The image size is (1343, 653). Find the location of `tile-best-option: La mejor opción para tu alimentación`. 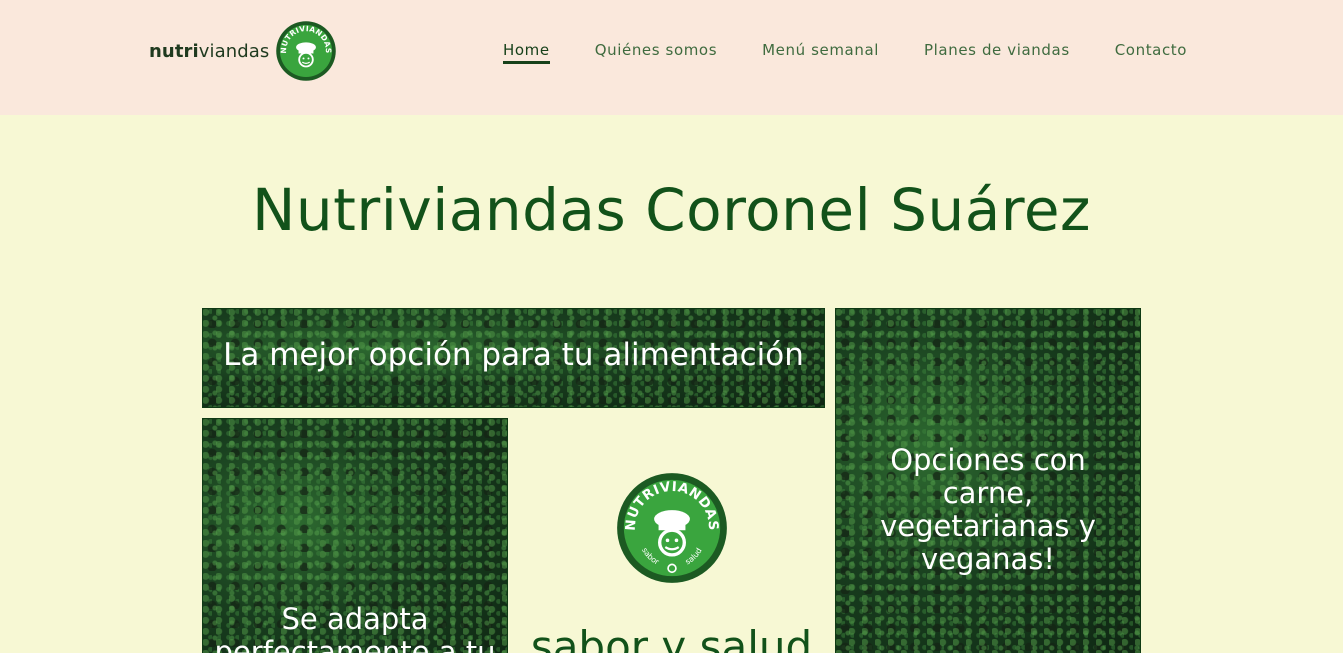

tile-best-option: La mejor opción para tu alimentación is located at coordinates (513, 358).